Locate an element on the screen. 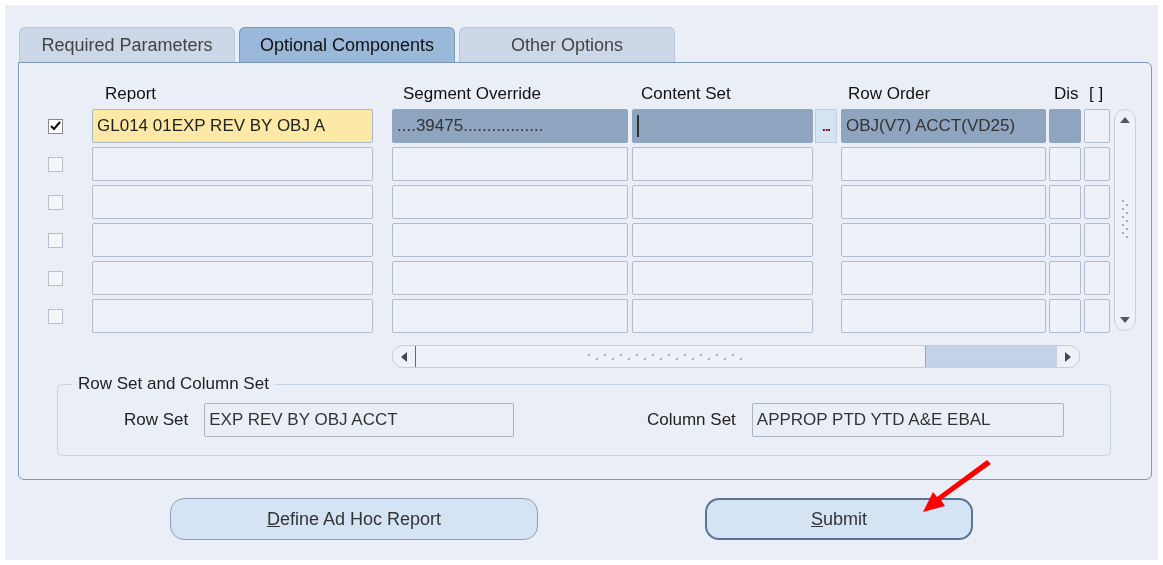 This screenshot has width=1163, height=565. grip-icon is located at coordinates (1125, 220).